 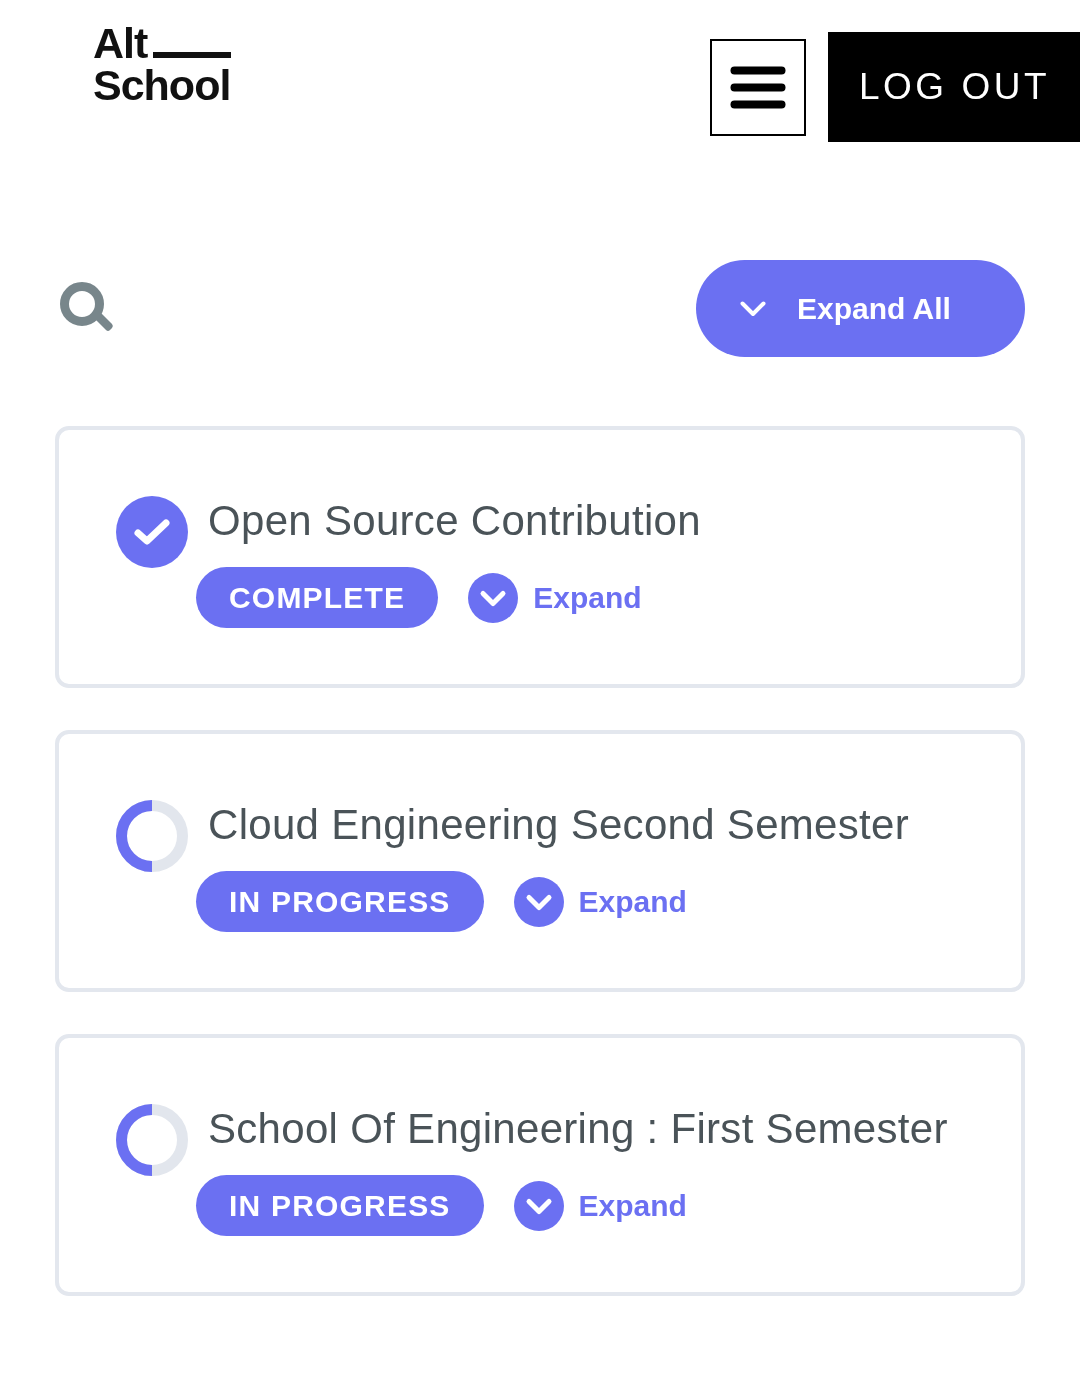 I want to click on chevron-down-icon, so click(x=753, y=308).